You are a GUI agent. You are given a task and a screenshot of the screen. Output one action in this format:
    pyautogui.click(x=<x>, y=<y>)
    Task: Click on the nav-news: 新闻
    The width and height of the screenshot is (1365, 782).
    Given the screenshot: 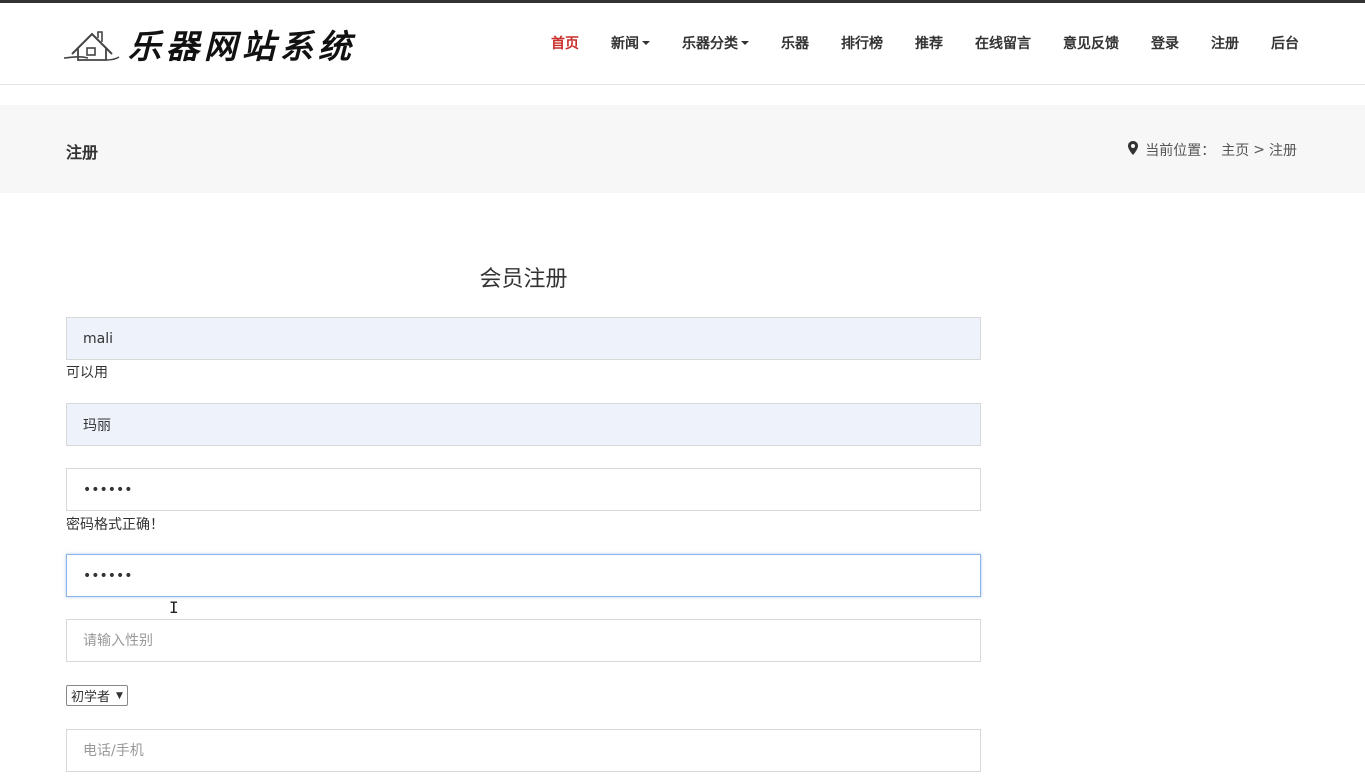 What is the action you would take?
    pyautogui.click(x=630, y=43)
    